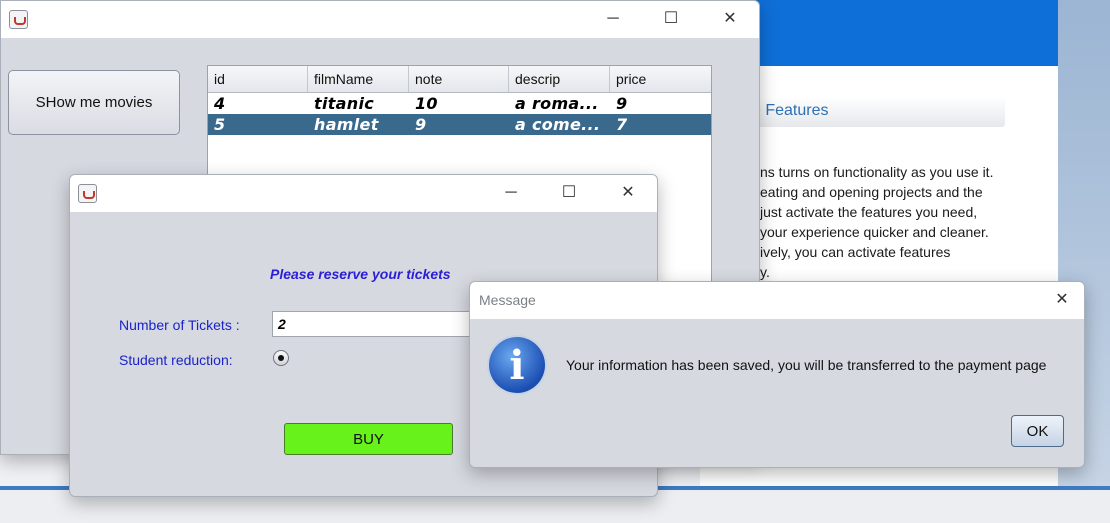 The width and height of the screenshot is (1110, 523). Describe the element at coordinates (517, 365) in the screenshot. I see `info-icon: i` at that location.